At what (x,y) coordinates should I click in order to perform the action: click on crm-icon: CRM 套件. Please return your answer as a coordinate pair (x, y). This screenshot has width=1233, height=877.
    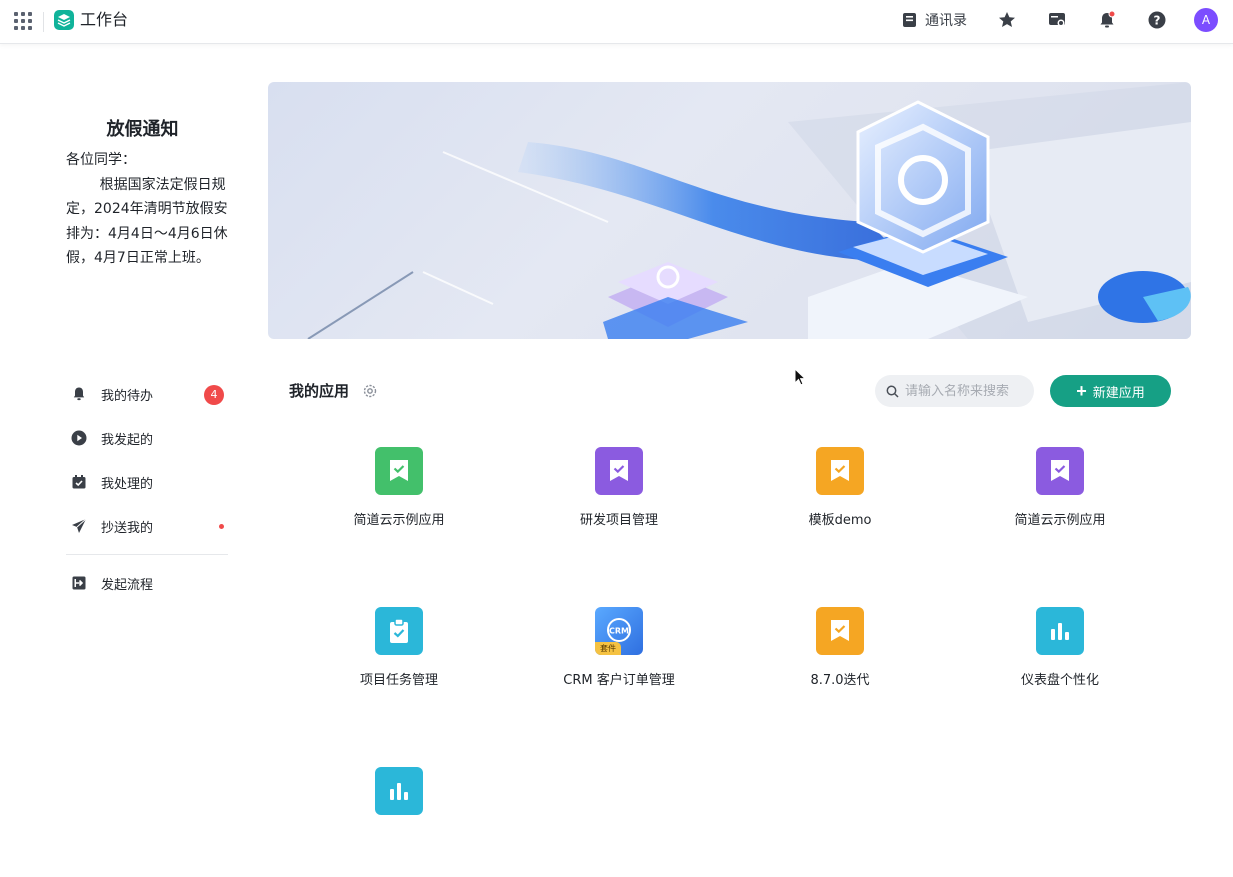
    Looking at the image, I should click on (619, 631).